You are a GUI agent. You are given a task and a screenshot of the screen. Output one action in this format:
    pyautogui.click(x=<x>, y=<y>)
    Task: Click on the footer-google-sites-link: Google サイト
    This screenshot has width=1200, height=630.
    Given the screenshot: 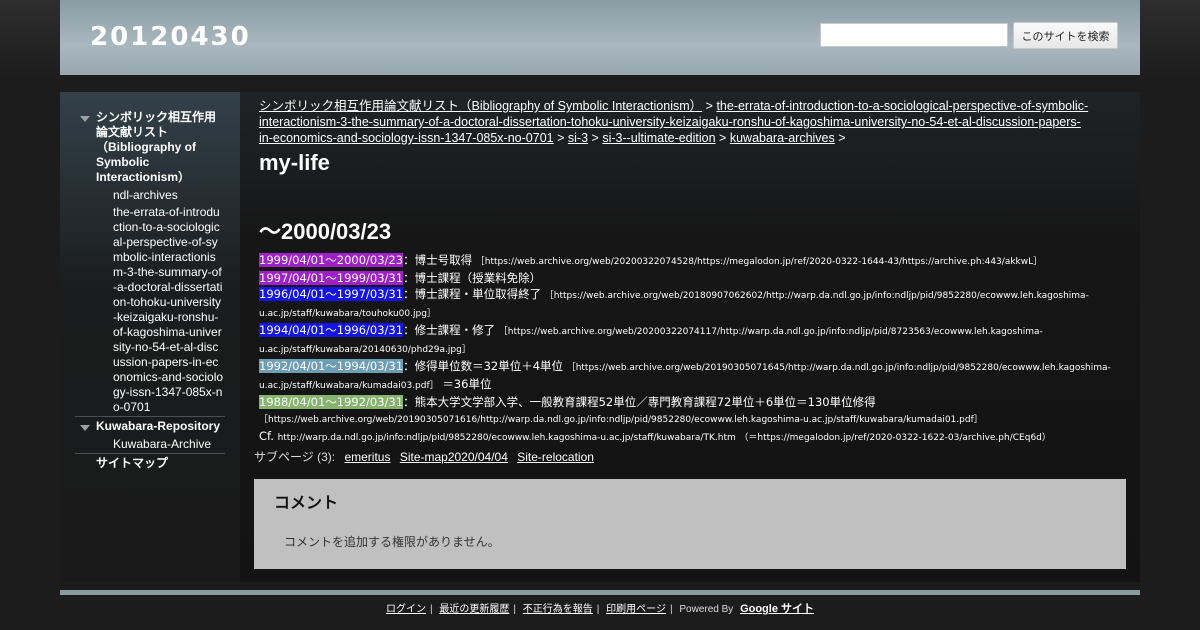 What is the action you would take?
    pyautogui.click(x=777, y=609)
    